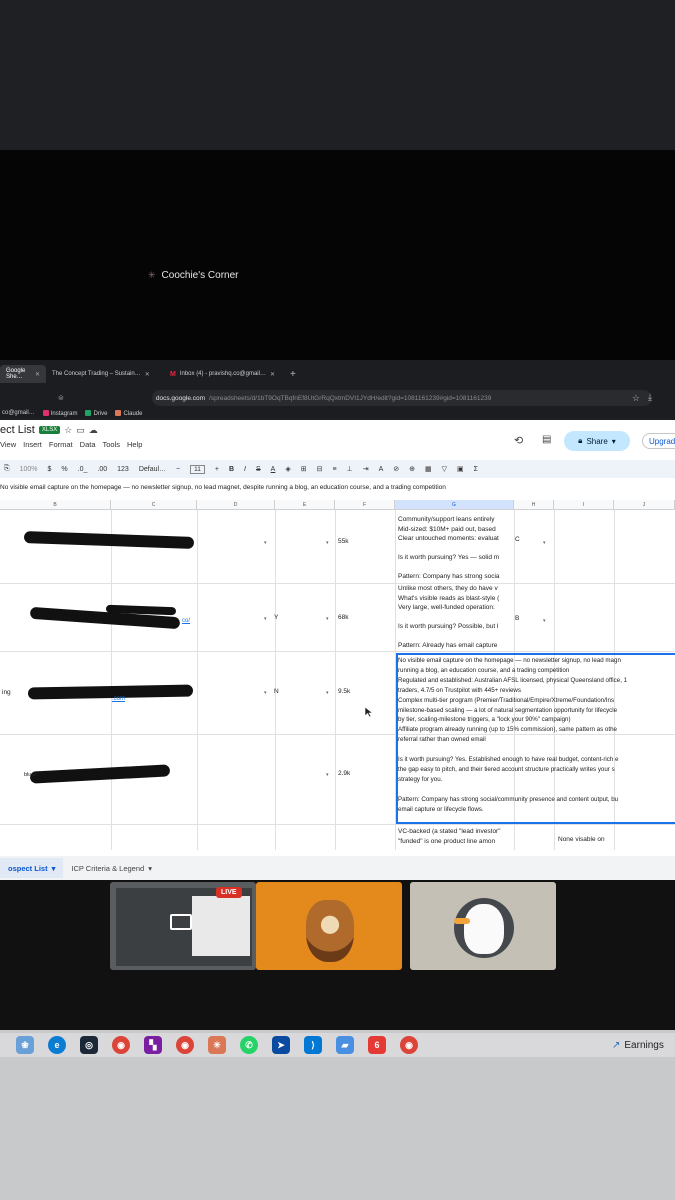 This screenshot has height=1200, width=675. I want to click on font-size-decrease: −, so click(178, 469).